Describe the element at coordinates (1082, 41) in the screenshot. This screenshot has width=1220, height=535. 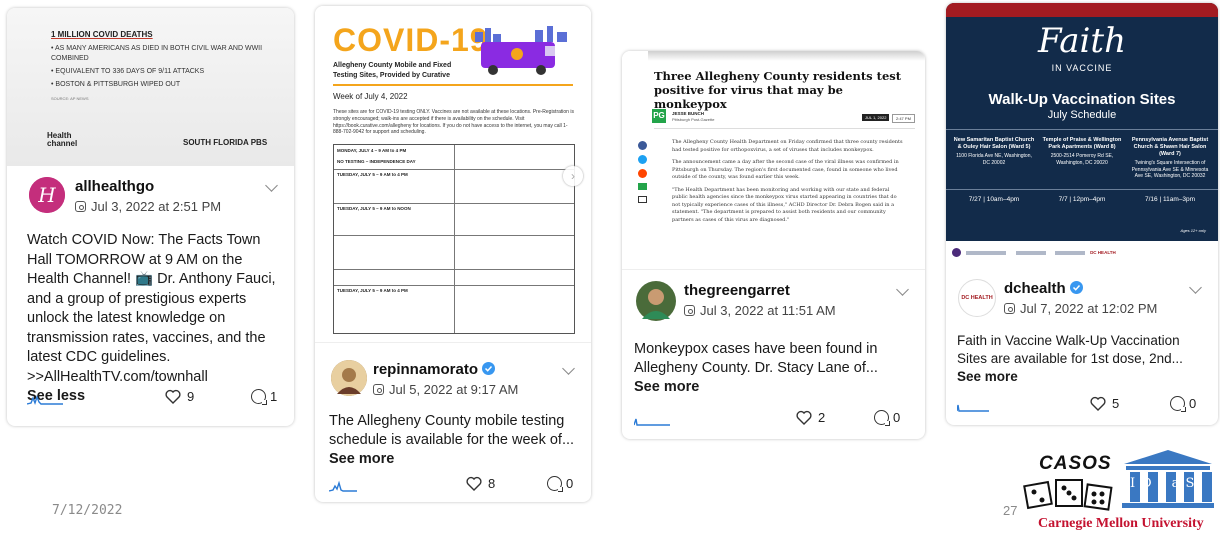
I see `faith-title: Faith` at that location.